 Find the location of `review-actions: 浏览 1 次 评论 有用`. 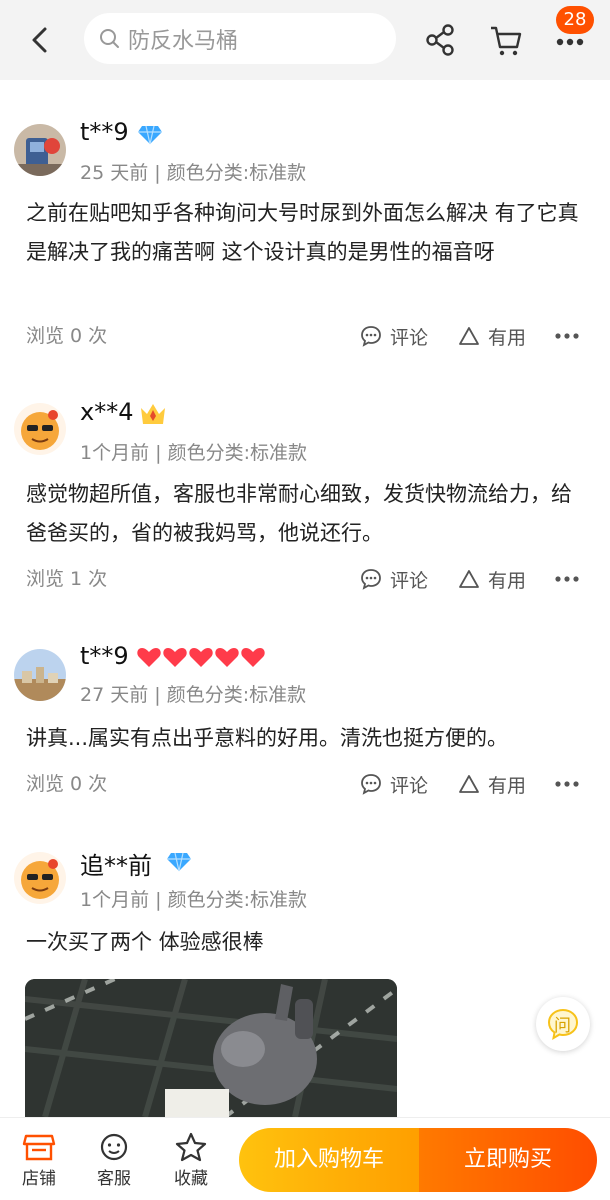

review-actions: 浏览 1 次 评论 有用 is located at coordinates (305, 579).